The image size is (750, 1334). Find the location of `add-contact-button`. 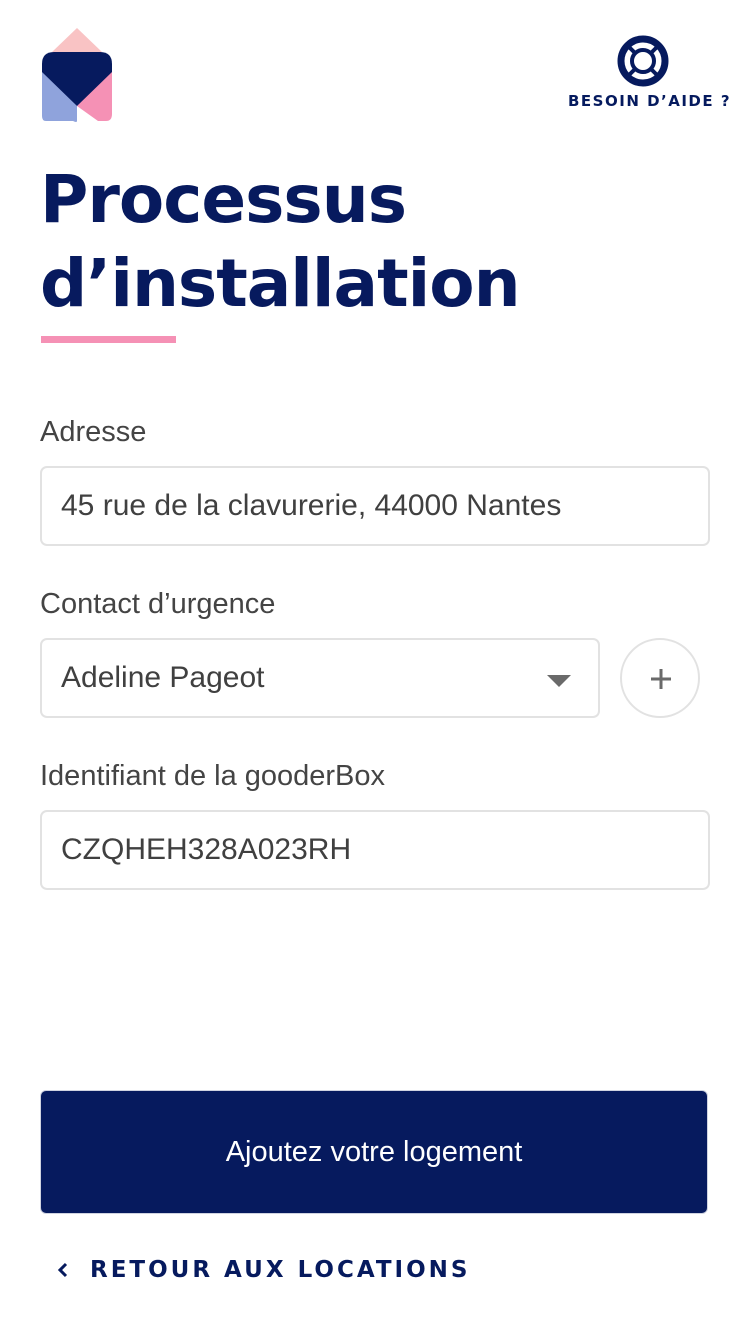

add-contact-button is located at coordinates (660, 678).